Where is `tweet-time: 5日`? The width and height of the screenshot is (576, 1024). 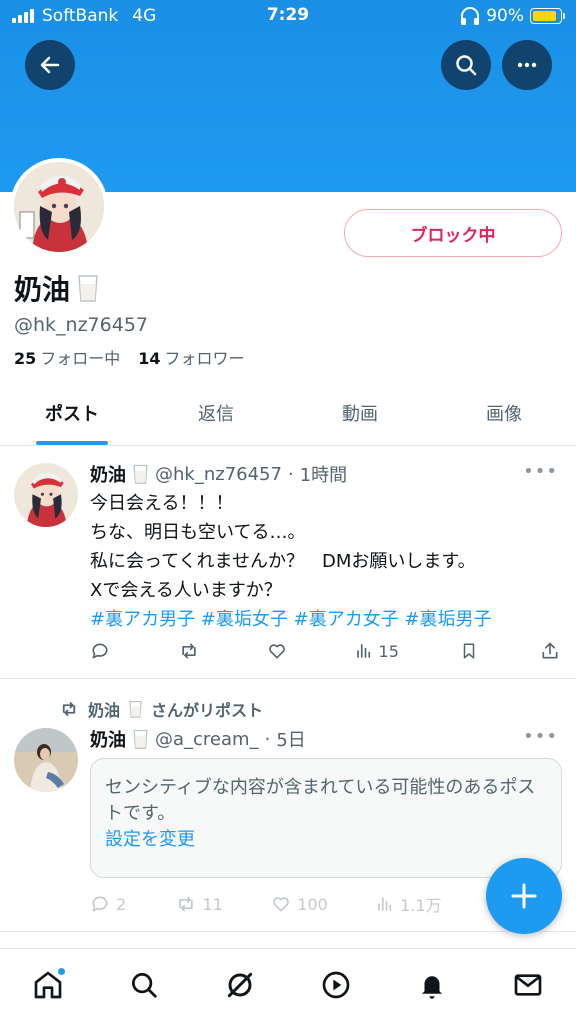
tweet-time: 5日 is located at coordinates (290, 739).